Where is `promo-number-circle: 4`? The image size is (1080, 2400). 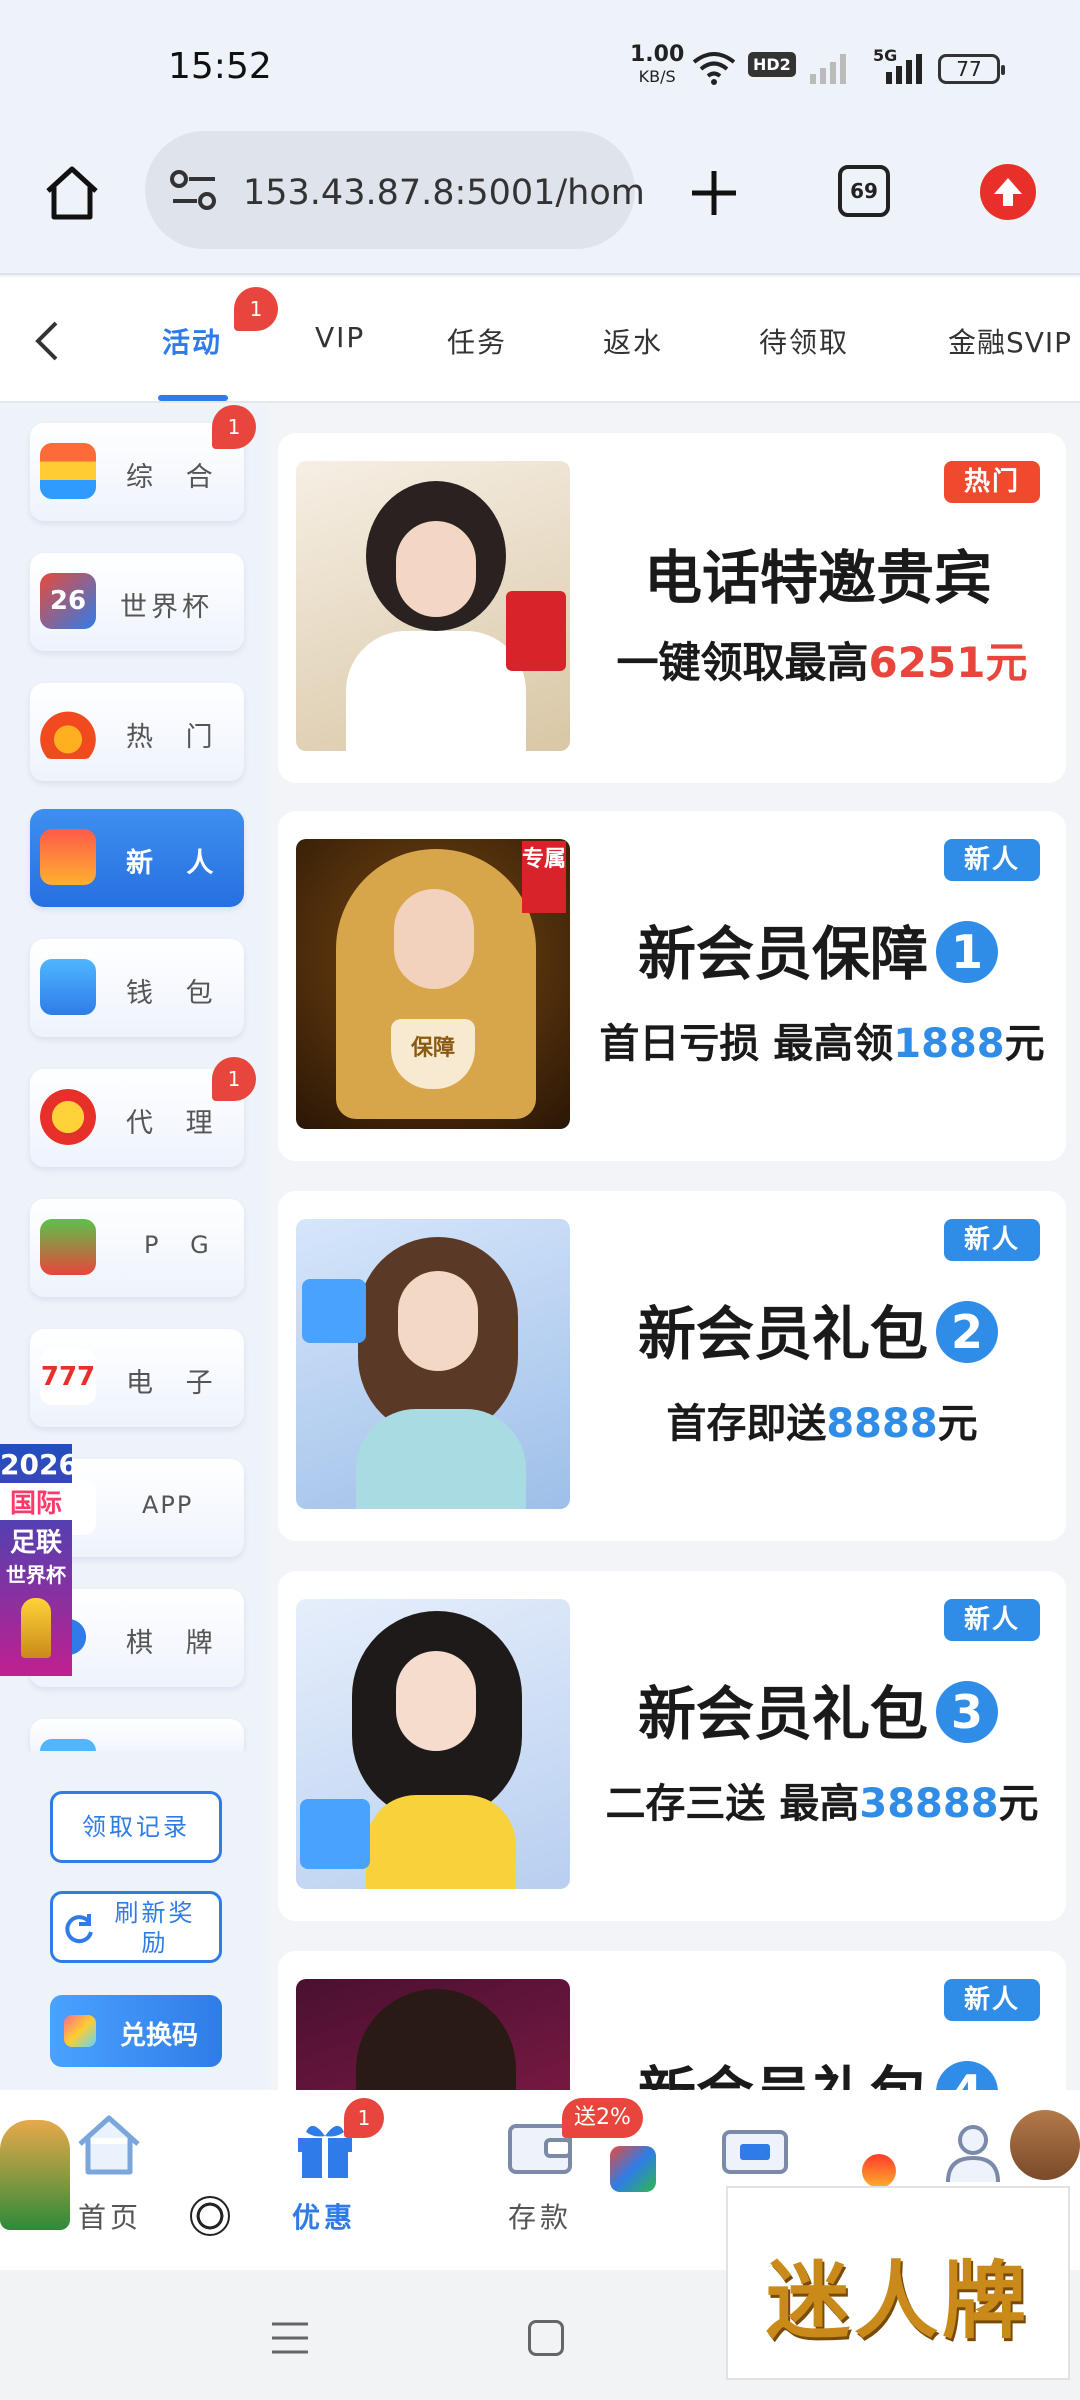
promo-number-circle: 4 is located at coordinates (967, 2075).